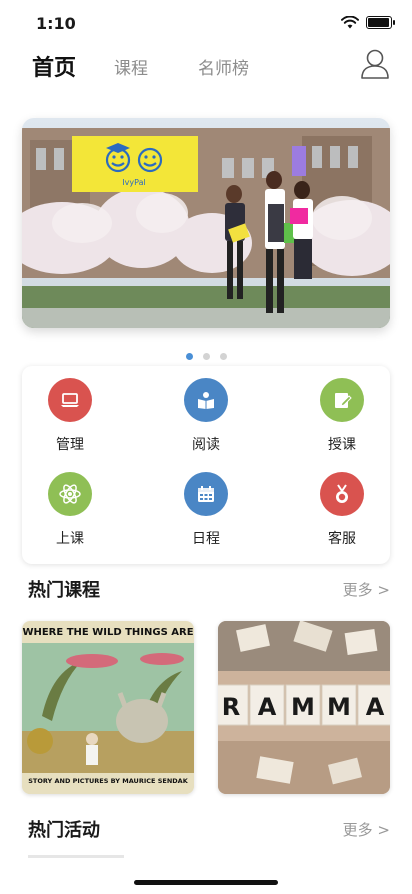  Describe the element at coordinates (339, 707) in the screenshot. I see `tile-letter-4: M` at that location.